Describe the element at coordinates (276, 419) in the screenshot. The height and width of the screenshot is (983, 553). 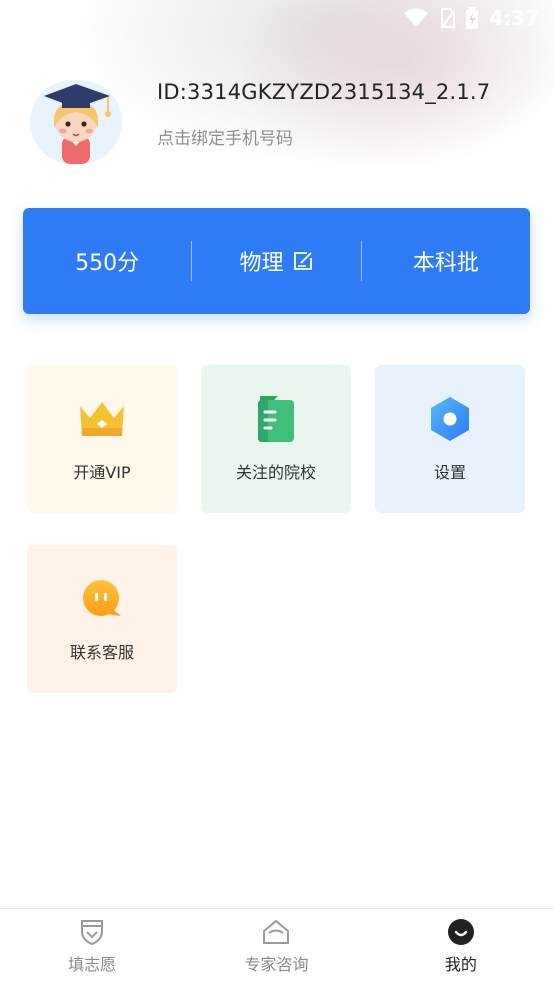
I see `document-icon` at that location.